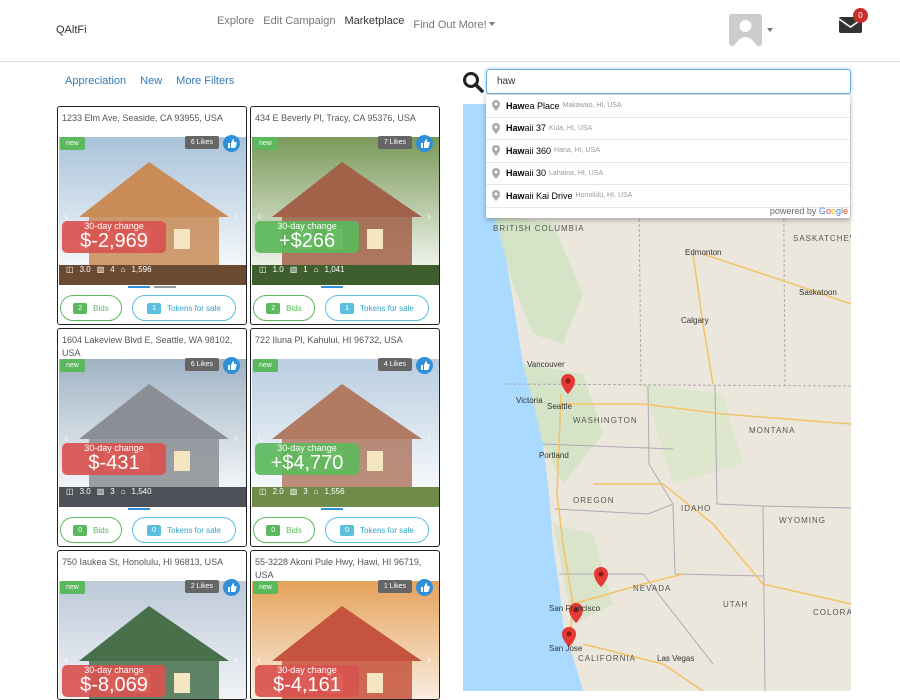 The height and width of the screenshot is (700, 900). What do you see at coordinates (546, 364) in the screenshot?
I see `map-city-label: Vancouver` at bounding box center [546, 364].